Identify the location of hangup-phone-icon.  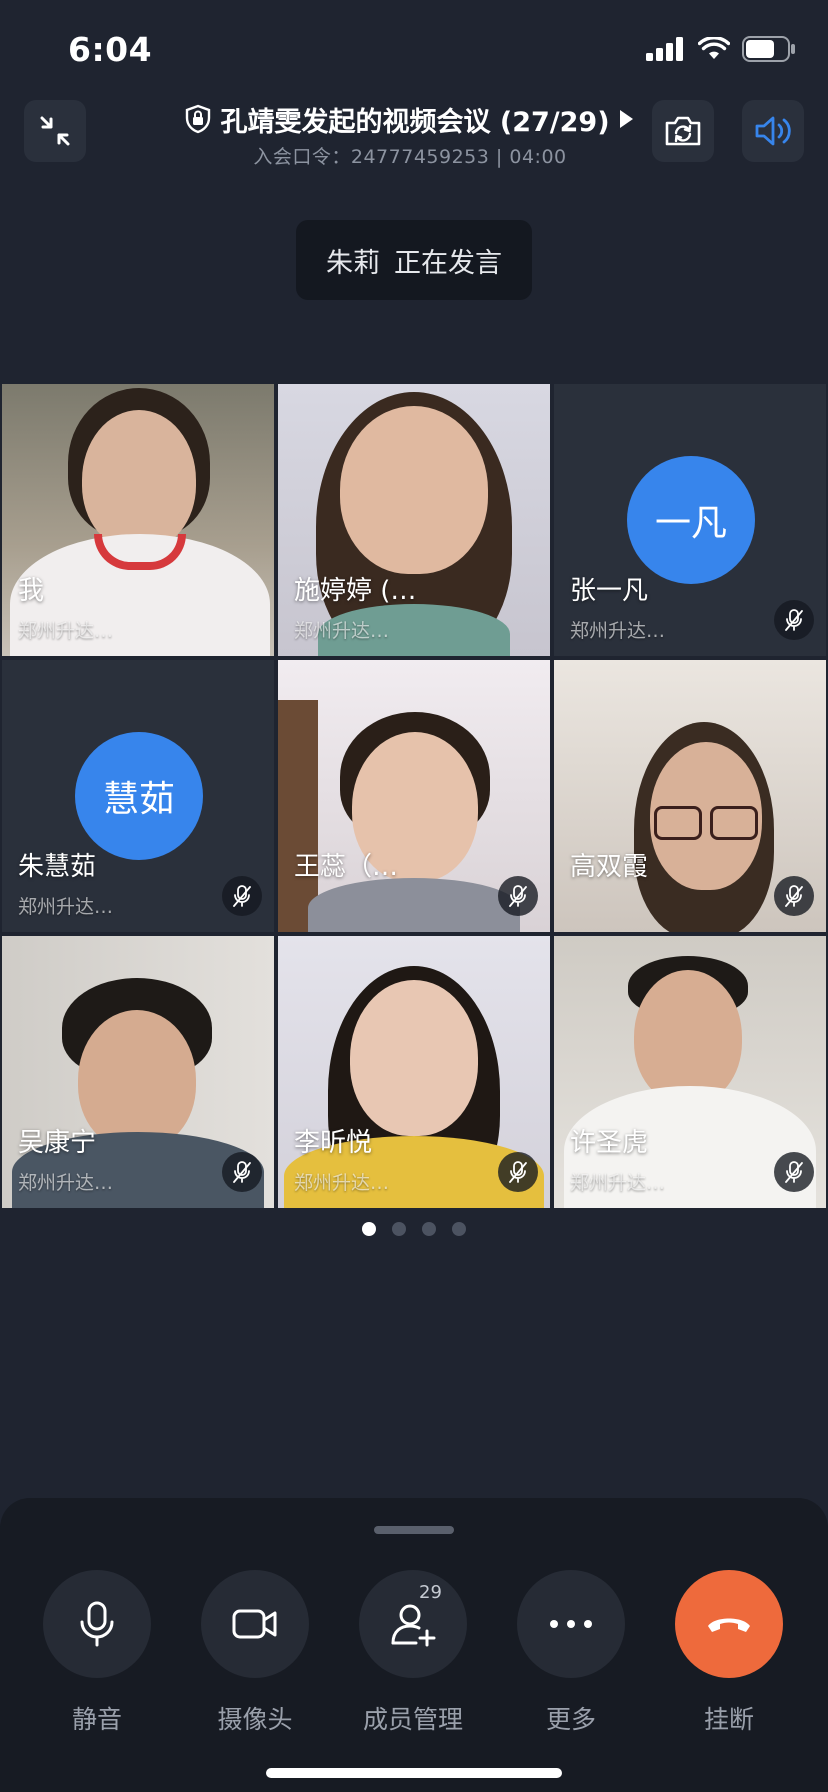
(729, 1625).